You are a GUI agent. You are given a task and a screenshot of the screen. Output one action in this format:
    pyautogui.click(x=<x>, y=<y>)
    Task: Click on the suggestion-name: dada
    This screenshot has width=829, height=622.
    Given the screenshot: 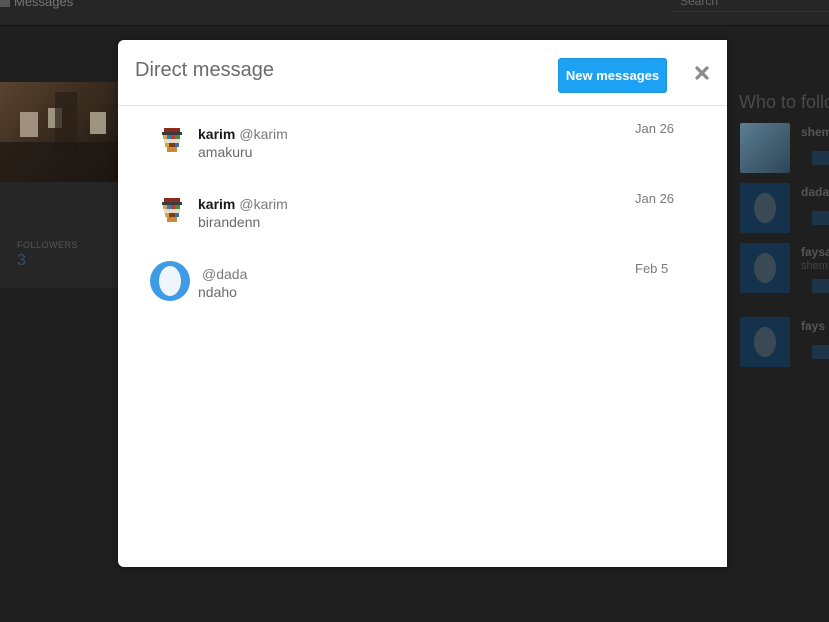 What is the action you would take?
    pyautogui.click(x=815, y=192)
    